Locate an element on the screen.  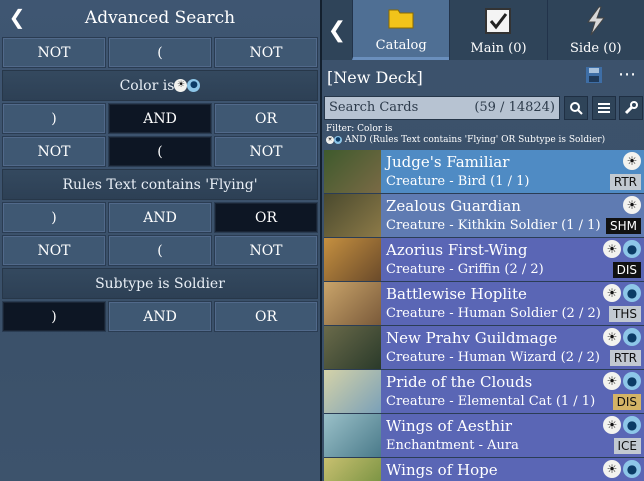
card-row: Wings of Hope ☀ ● is located at coordinates (484, 469).